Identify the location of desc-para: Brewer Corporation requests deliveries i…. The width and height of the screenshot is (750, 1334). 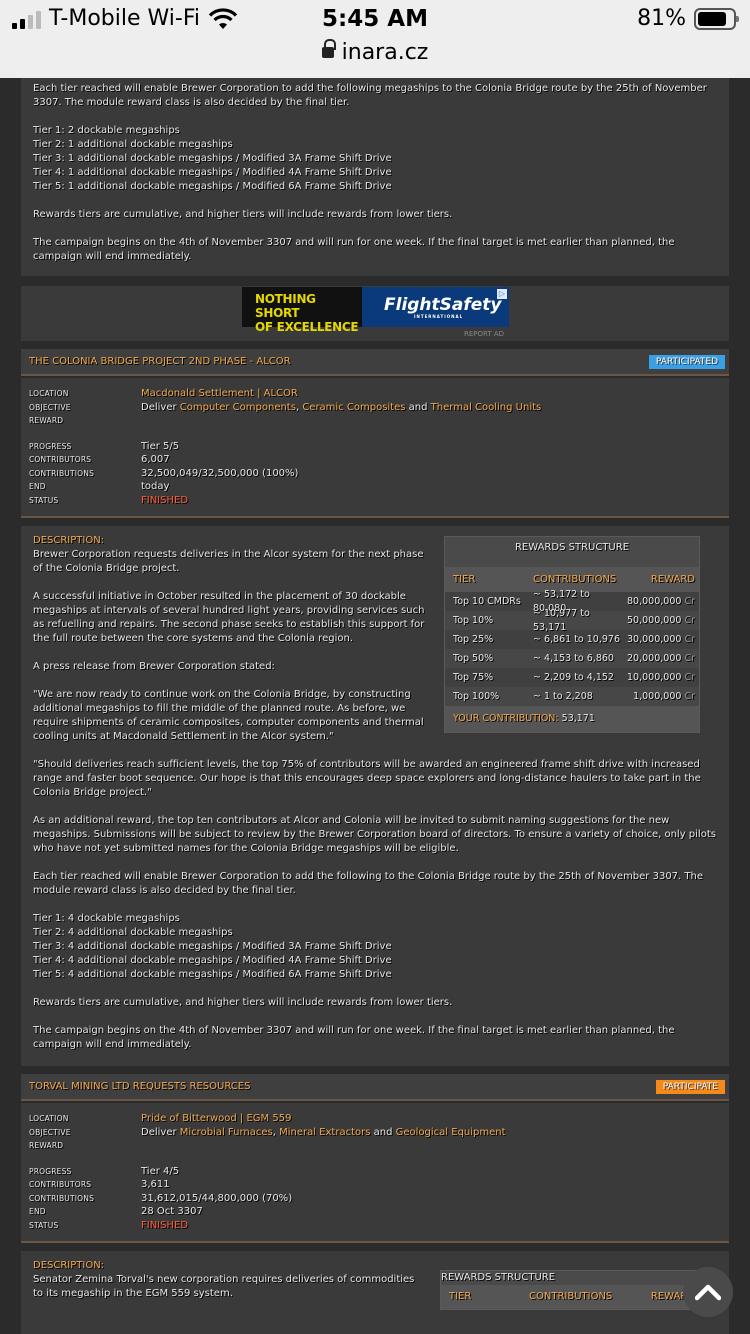
(228, 561).